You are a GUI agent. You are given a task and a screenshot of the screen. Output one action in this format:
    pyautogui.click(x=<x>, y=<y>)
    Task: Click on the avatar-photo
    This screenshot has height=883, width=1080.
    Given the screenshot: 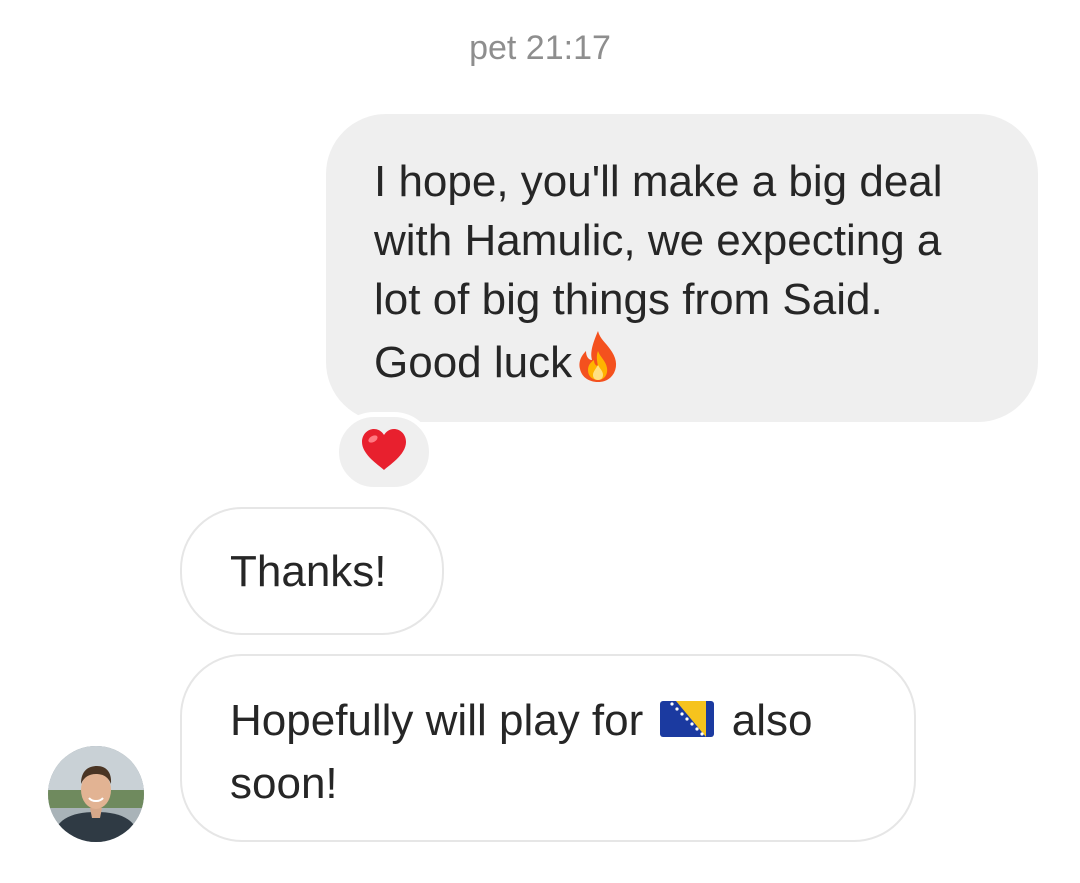 What is the action you would take?
    pyautogui.click(x=96, y=794)
    